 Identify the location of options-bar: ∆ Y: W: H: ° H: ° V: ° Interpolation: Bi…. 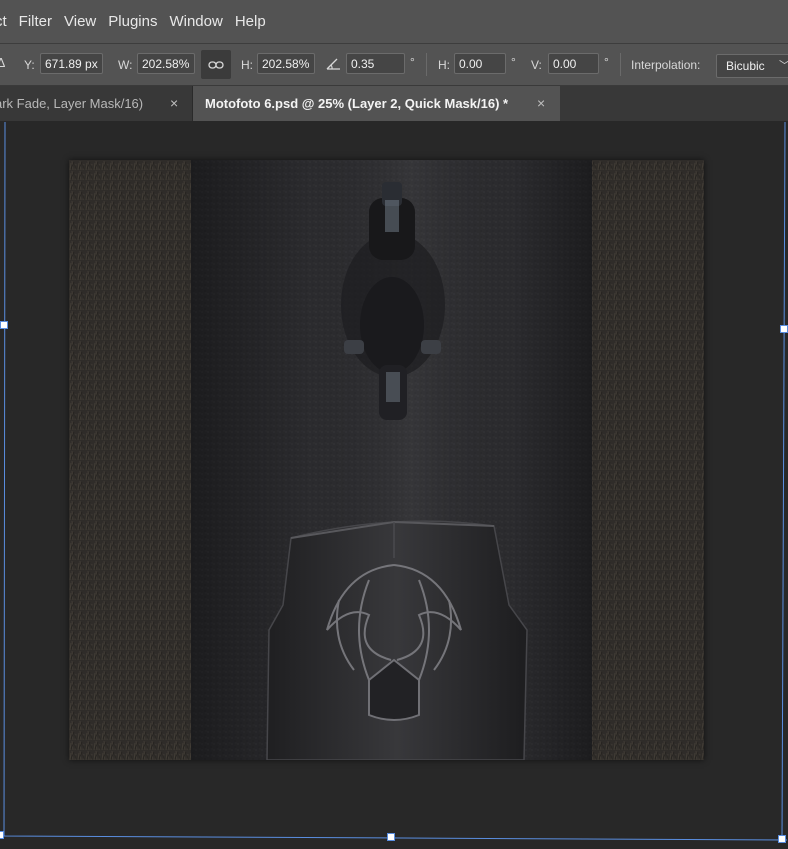
(394, 65).